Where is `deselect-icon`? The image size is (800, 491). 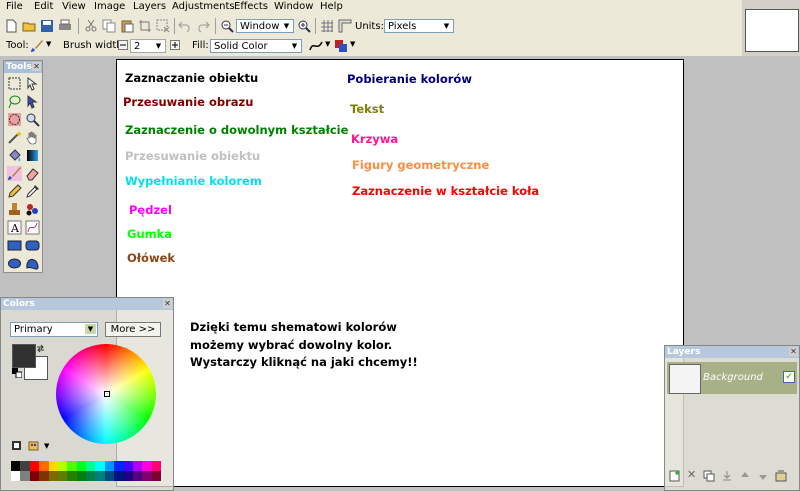
deselect-icon is located at coordinates (163, 26).